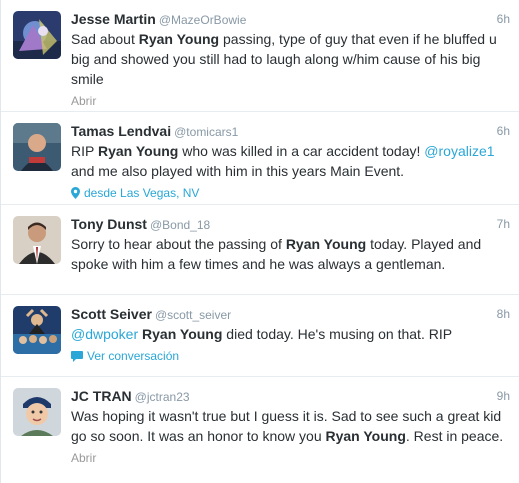 The height and width of the screenshot is (483, 519). I want to click on location-link: desde Las Vegas, NV, so click(135, 193).